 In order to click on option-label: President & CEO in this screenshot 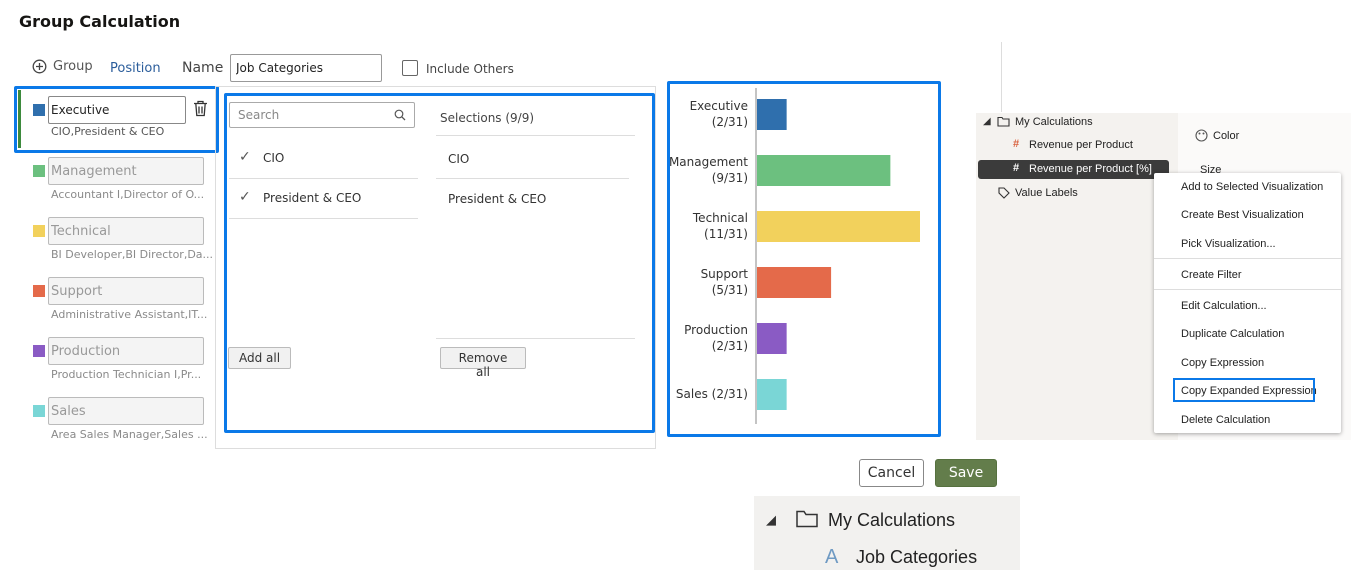, I will do `click(312, 198)`.